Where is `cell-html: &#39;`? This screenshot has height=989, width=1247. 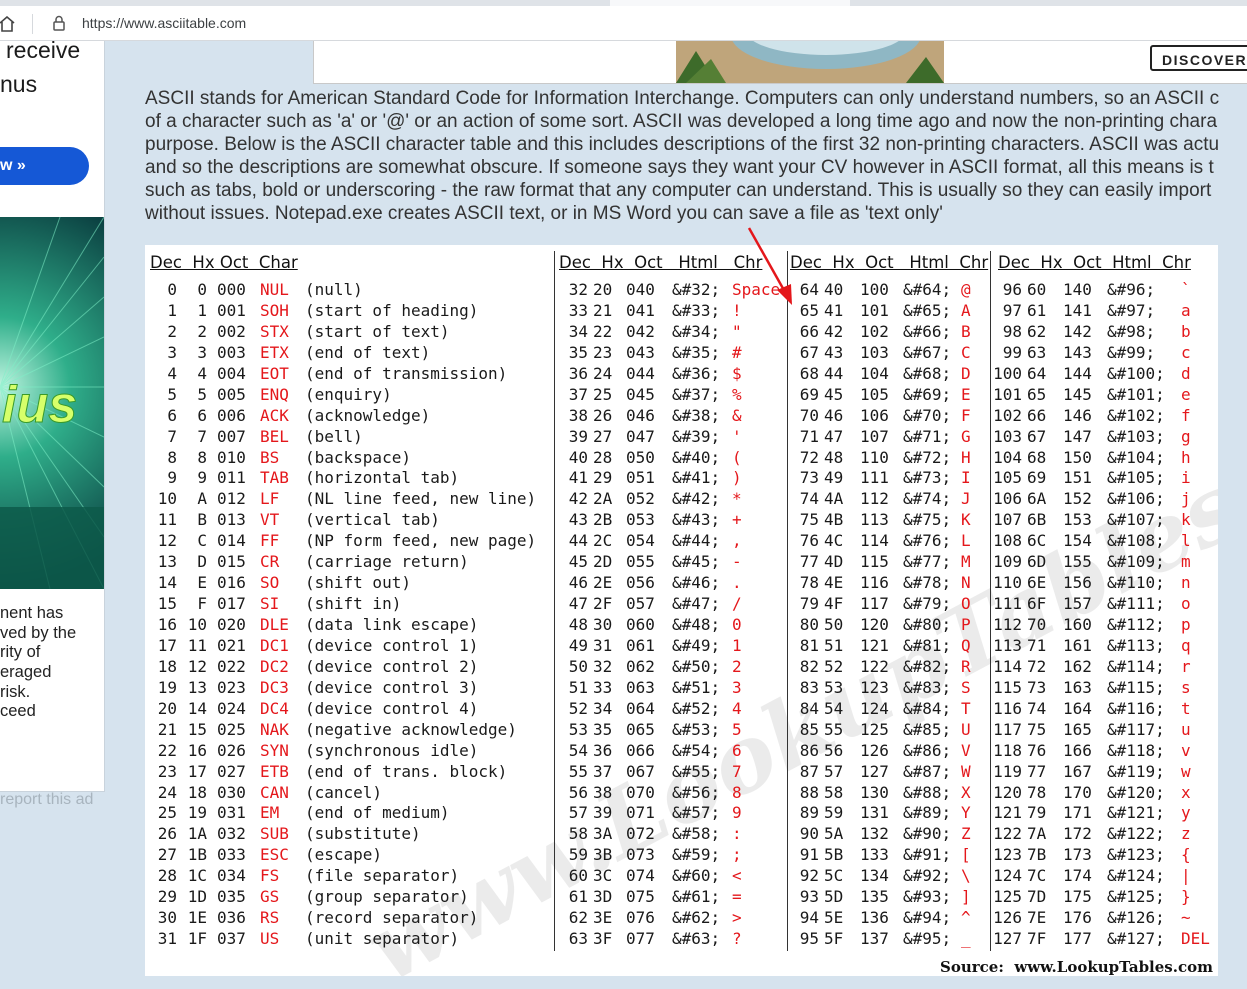
cell-html: &#39; is located at coordinates (696, 436).